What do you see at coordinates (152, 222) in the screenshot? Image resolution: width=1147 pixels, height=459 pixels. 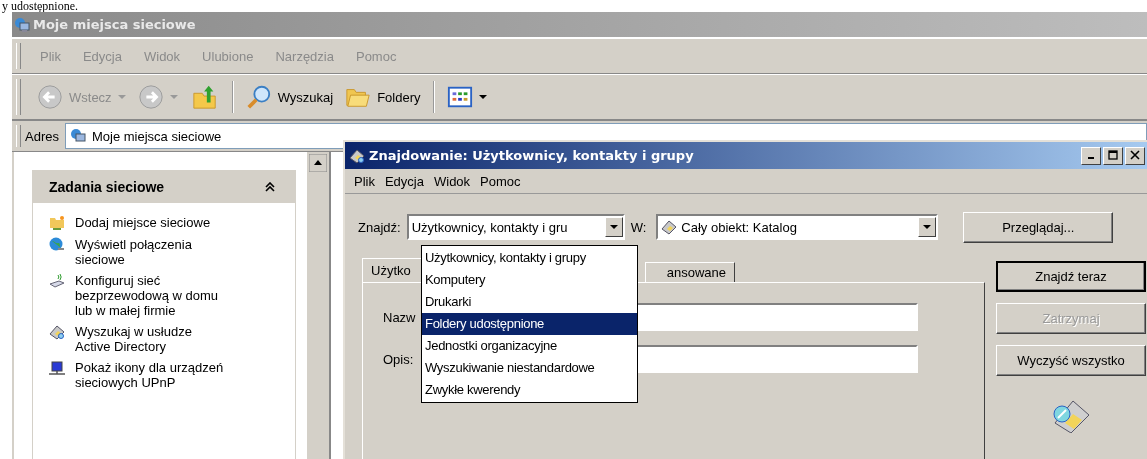 I see `task-link: Dodaj miejsce sieciowe` at bounding box center [152, 222].